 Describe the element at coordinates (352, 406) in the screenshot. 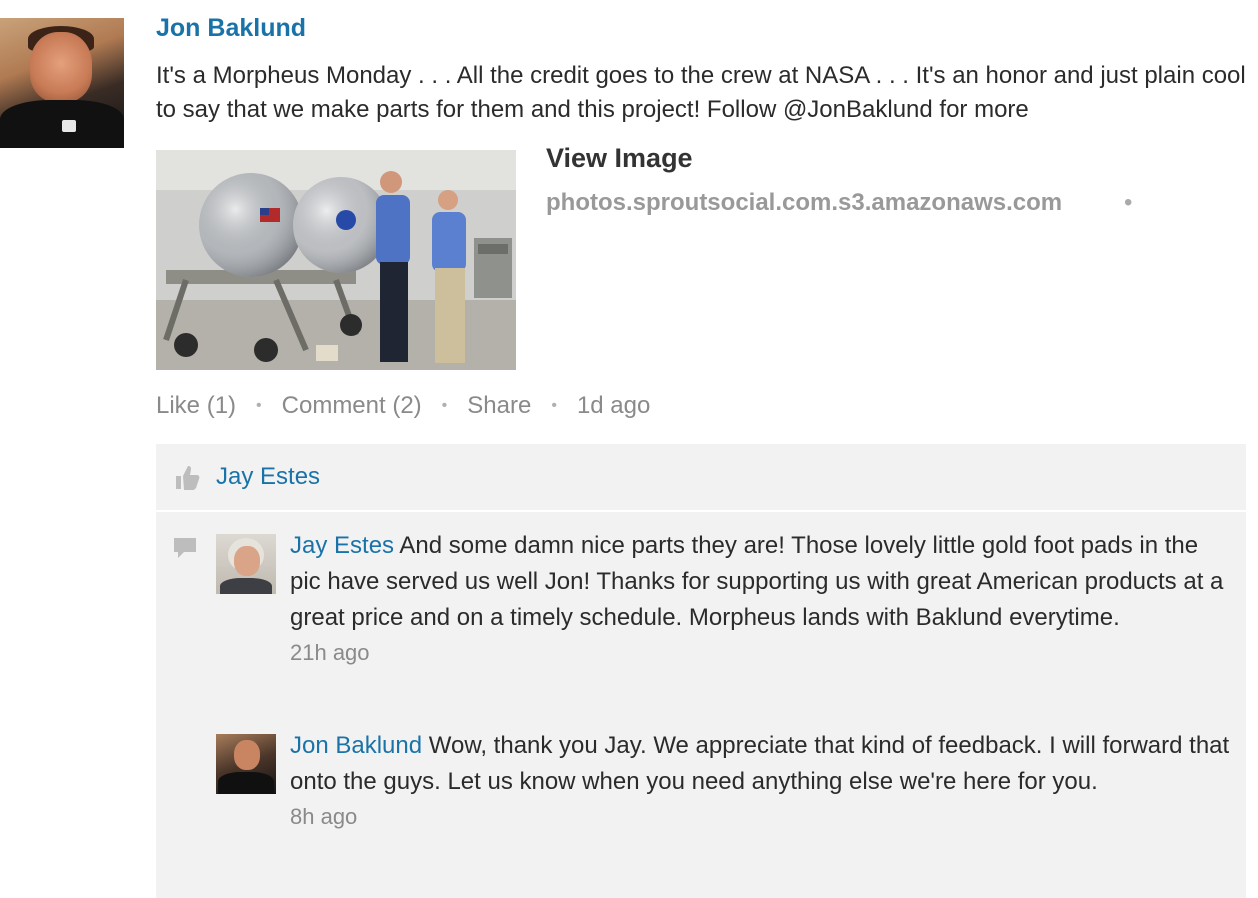

I see `comment-link: Comment (2)` at that location.